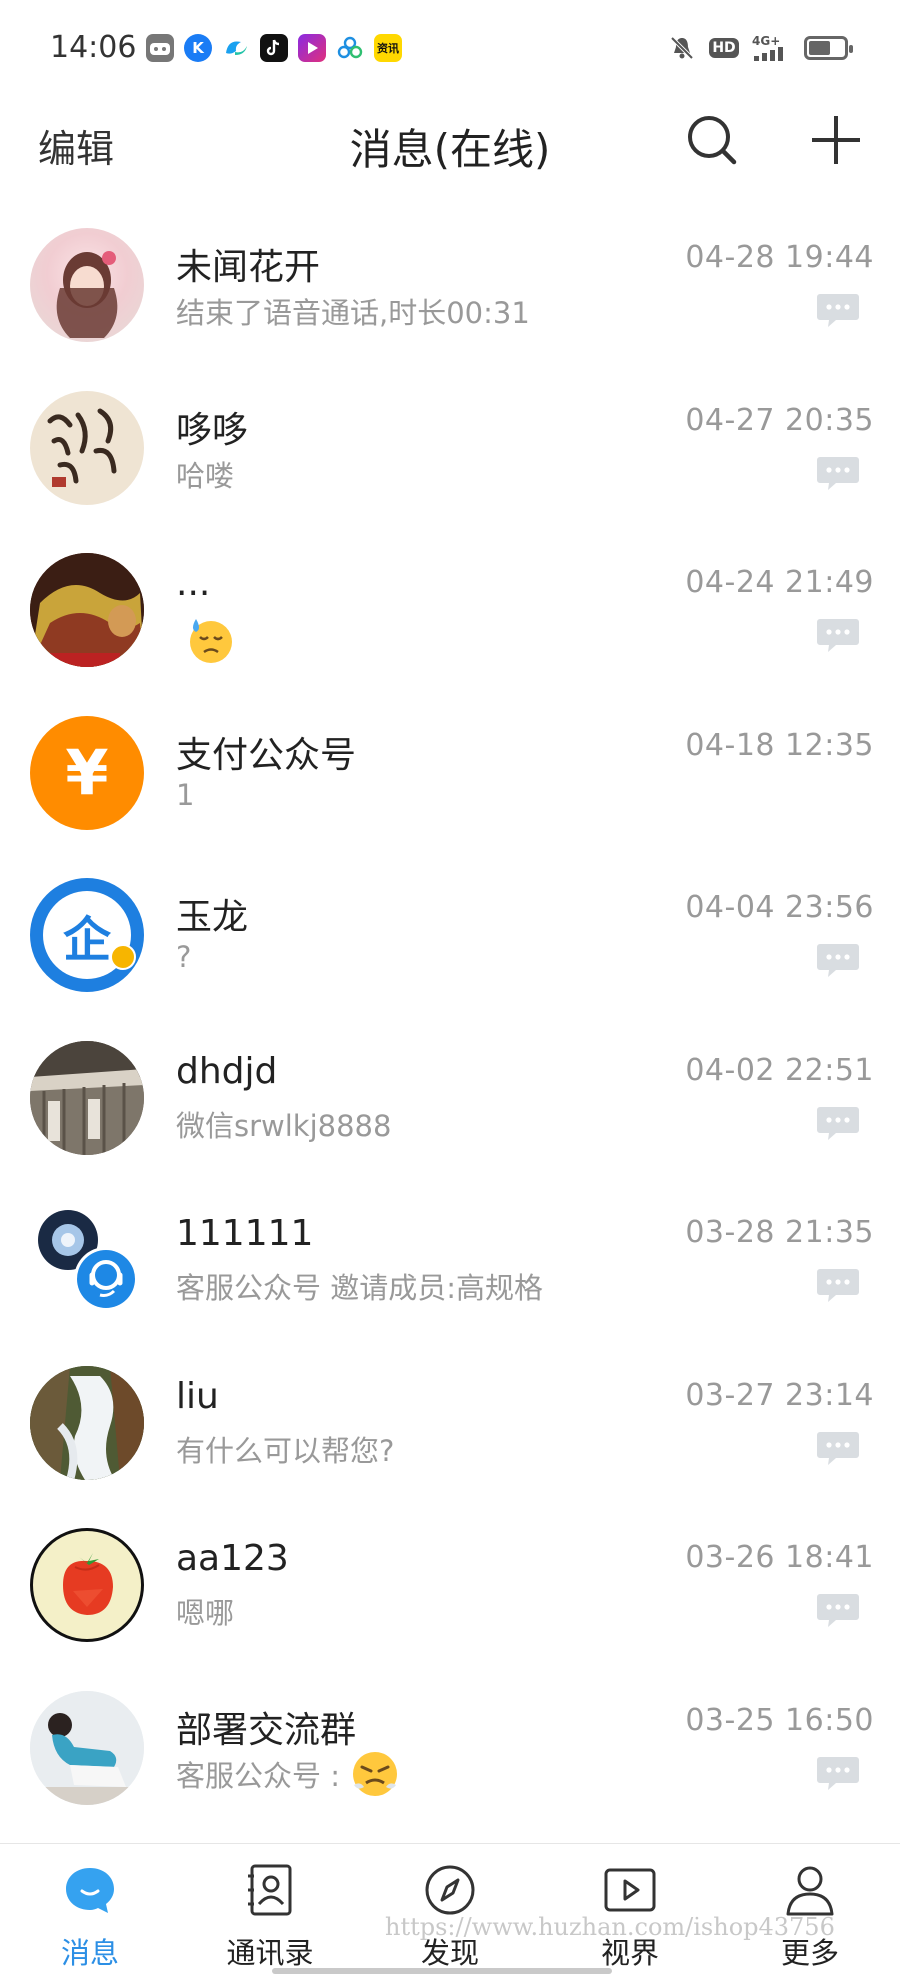 The width and height of the screenshot is (900, 1980). I want to click on conversation-time: 04-27 20:35, so click(779, 420).